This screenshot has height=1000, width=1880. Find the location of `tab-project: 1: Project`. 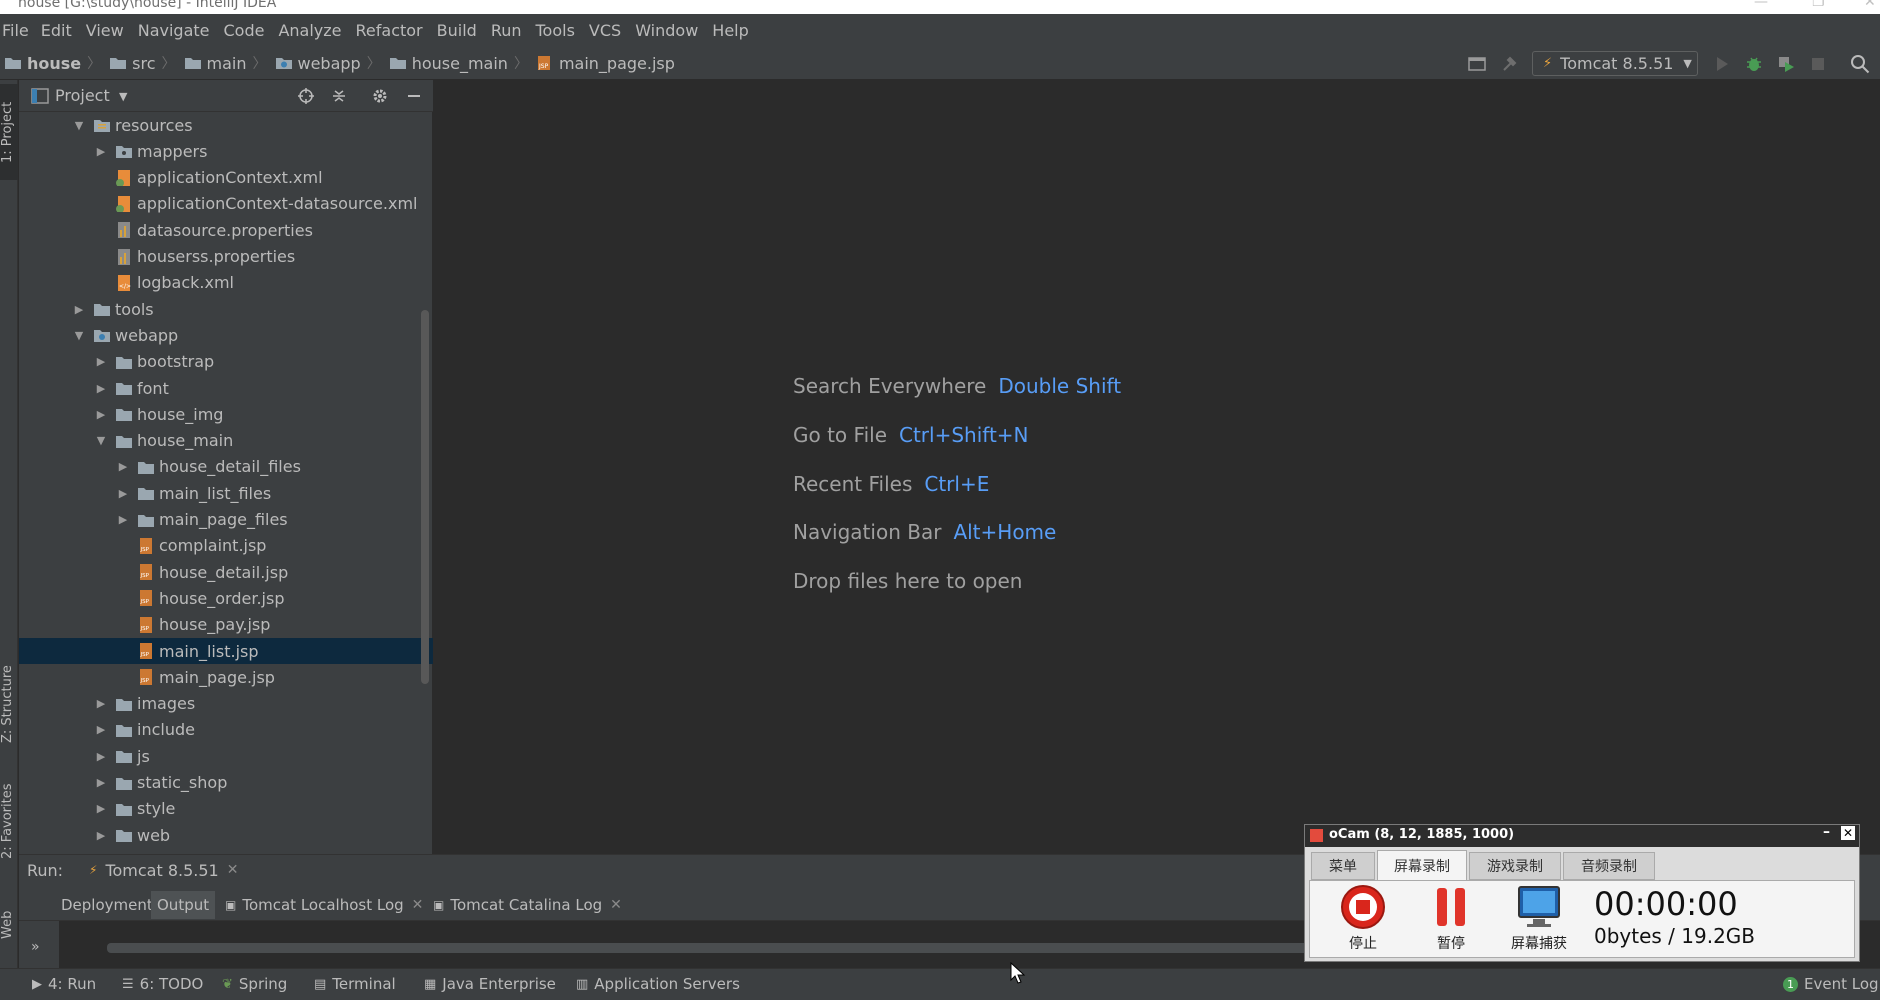

tab-project: 1: Project is located at coordinates (9, 132).